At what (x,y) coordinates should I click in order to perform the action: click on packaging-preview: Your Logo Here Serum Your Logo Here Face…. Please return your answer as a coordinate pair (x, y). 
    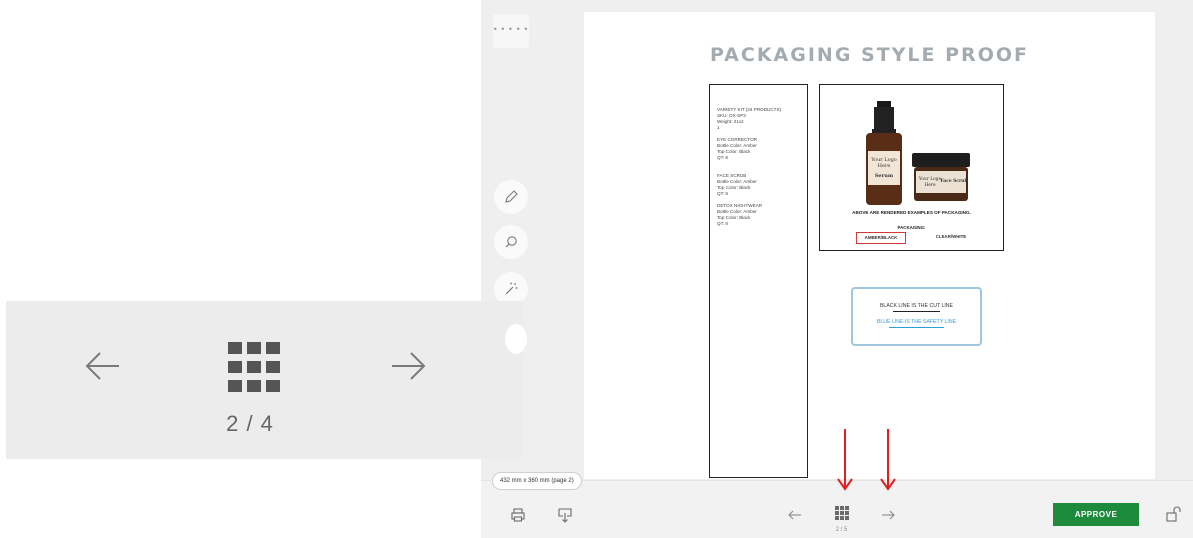
    Looking at the image, I should click on (911, 167).